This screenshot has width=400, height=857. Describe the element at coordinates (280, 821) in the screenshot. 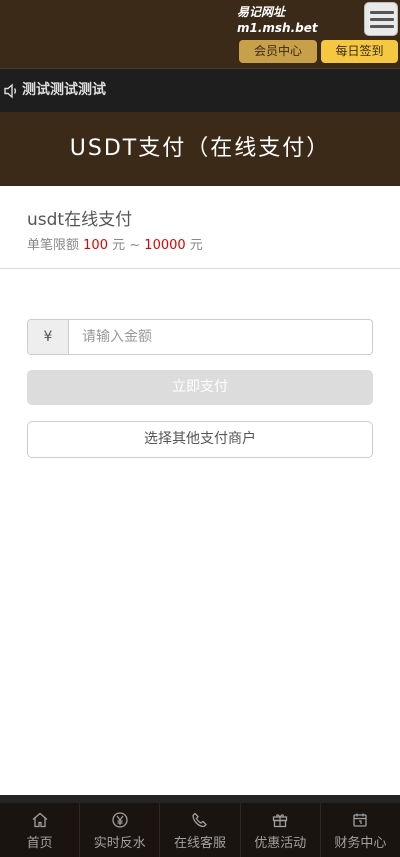

I see `gift-icon` at that location.